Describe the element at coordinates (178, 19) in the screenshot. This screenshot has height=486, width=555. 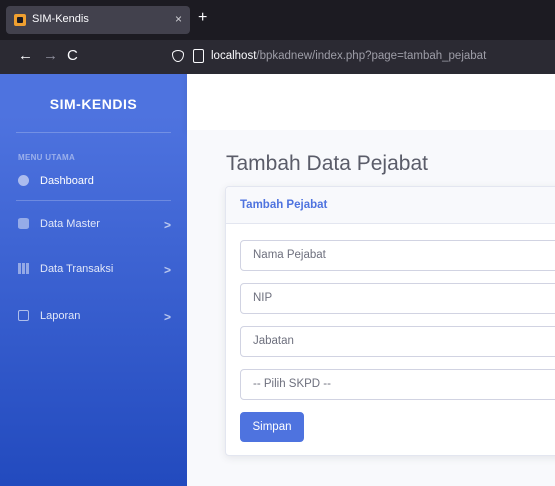
I see `close-tab-icon: ×` at that location.